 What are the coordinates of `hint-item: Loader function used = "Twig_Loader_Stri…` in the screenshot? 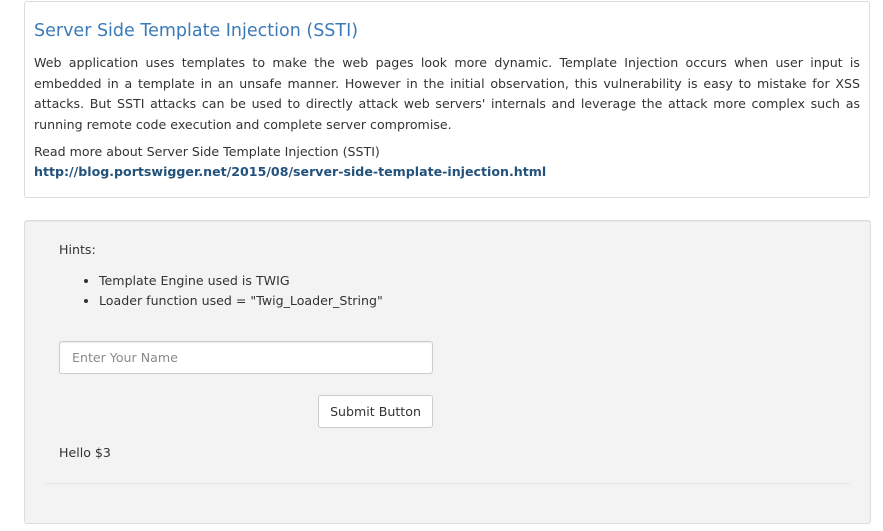 It's located at (241, 301).